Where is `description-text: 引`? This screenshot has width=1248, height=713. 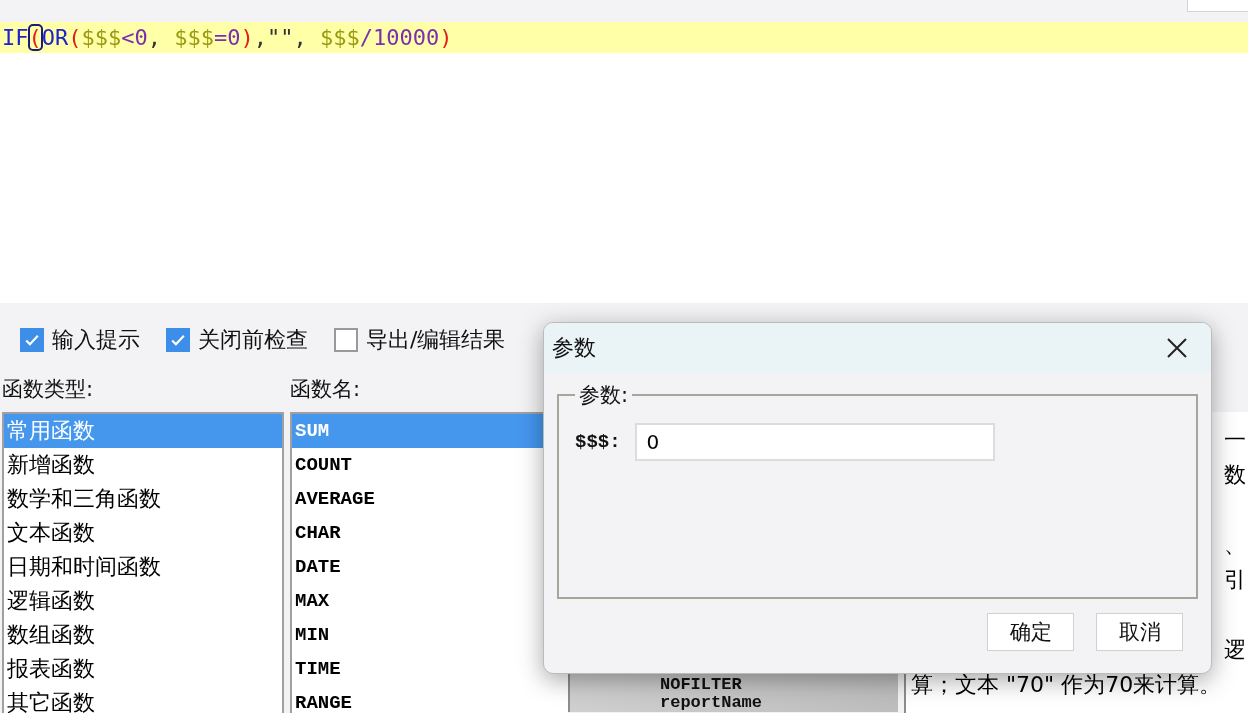
description-text: 引 is located at coordinates (1235, 580).